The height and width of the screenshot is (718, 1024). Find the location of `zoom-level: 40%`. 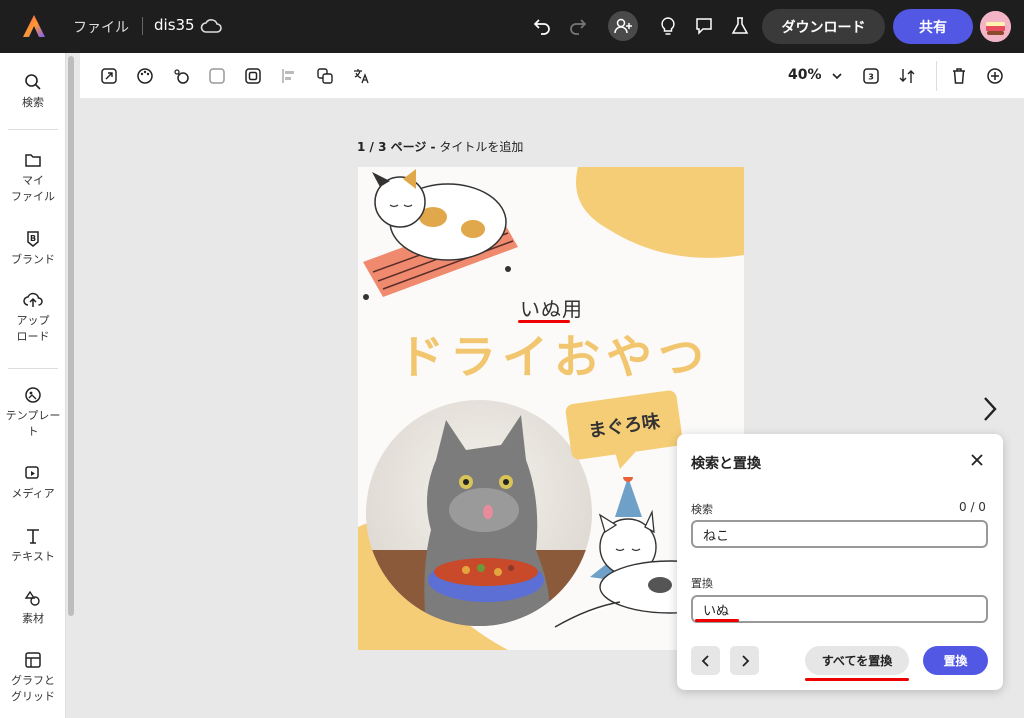

zoom-level: 40% is located at coordinates (805, 75).